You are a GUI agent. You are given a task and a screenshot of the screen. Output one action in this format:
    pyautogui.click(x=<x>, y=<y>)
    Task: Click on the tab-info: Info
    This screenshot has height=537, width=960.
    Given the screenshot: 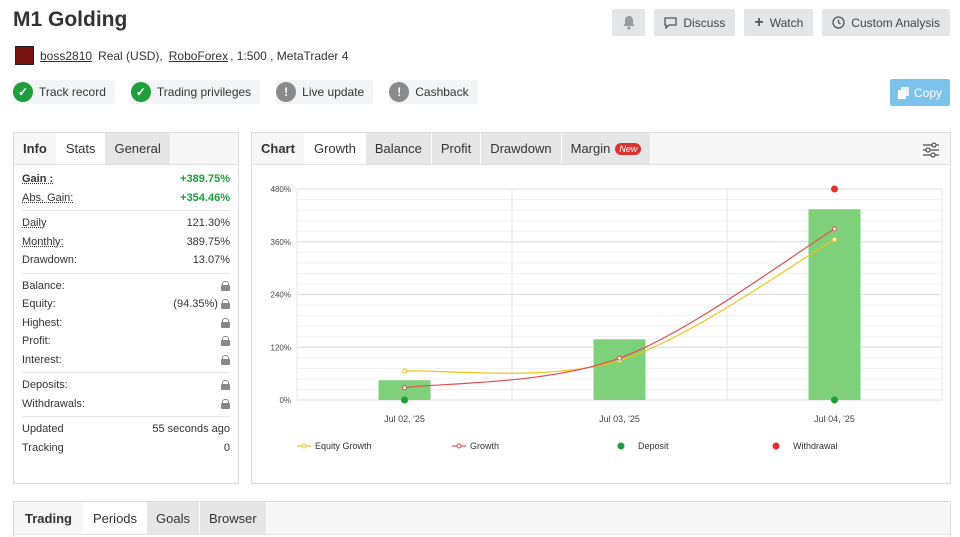 What is the action you would take?
    pyautogui.click(x=35, y=148)
    